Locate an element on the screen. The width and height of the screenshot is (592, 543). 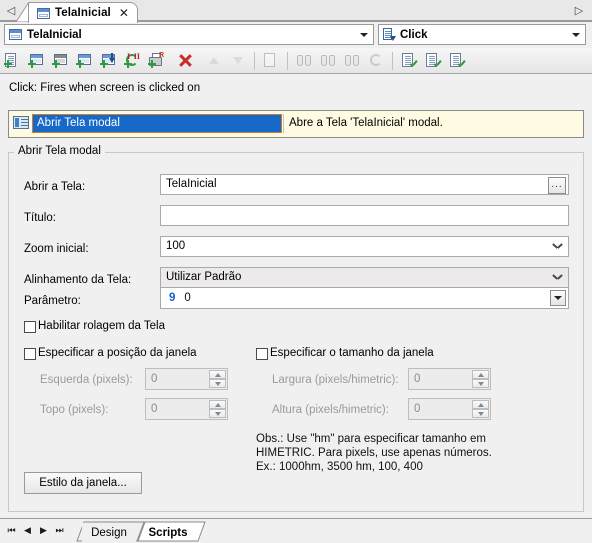
zoom-combo-value: 100 is located at coordinates (176, 246).